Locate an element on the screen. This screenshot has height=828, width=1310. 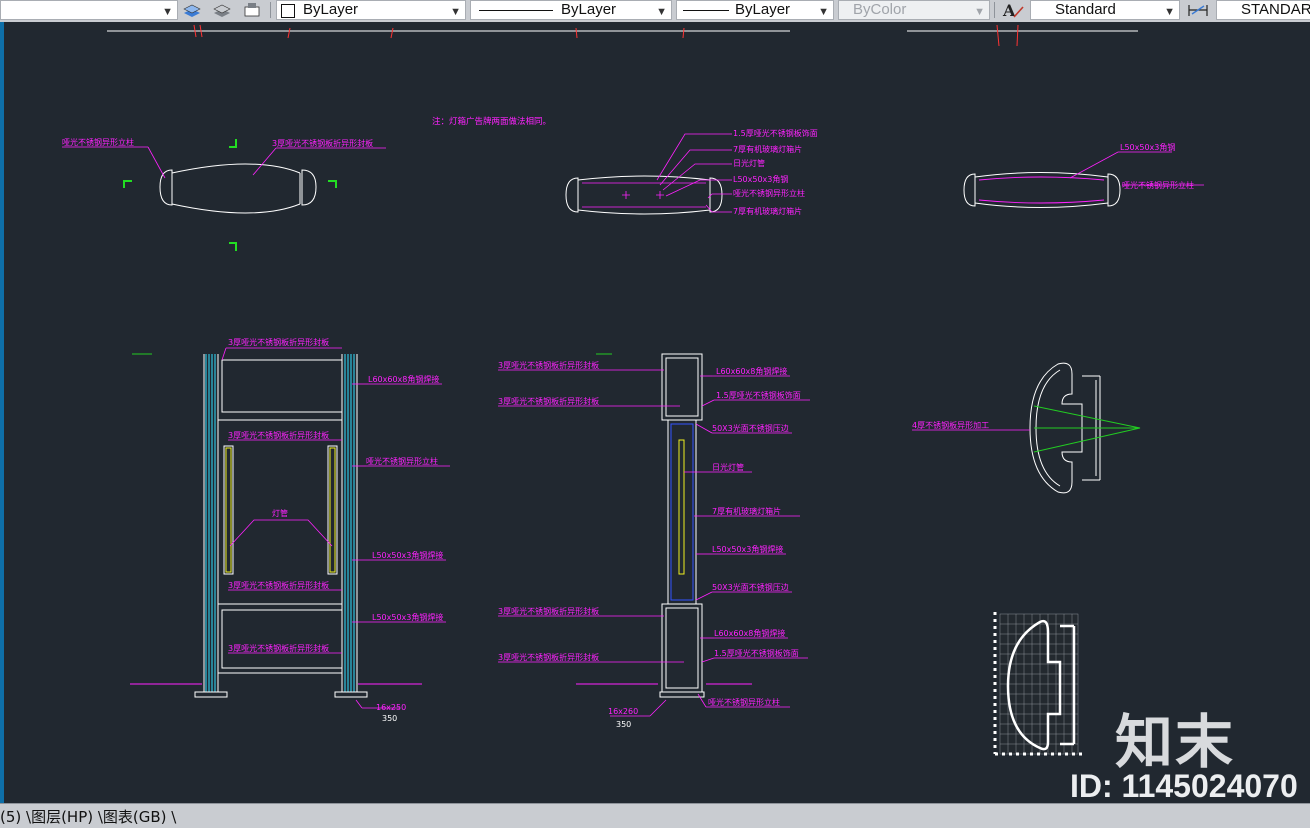
plan-right-inner is located at coordinates (1041, 190).